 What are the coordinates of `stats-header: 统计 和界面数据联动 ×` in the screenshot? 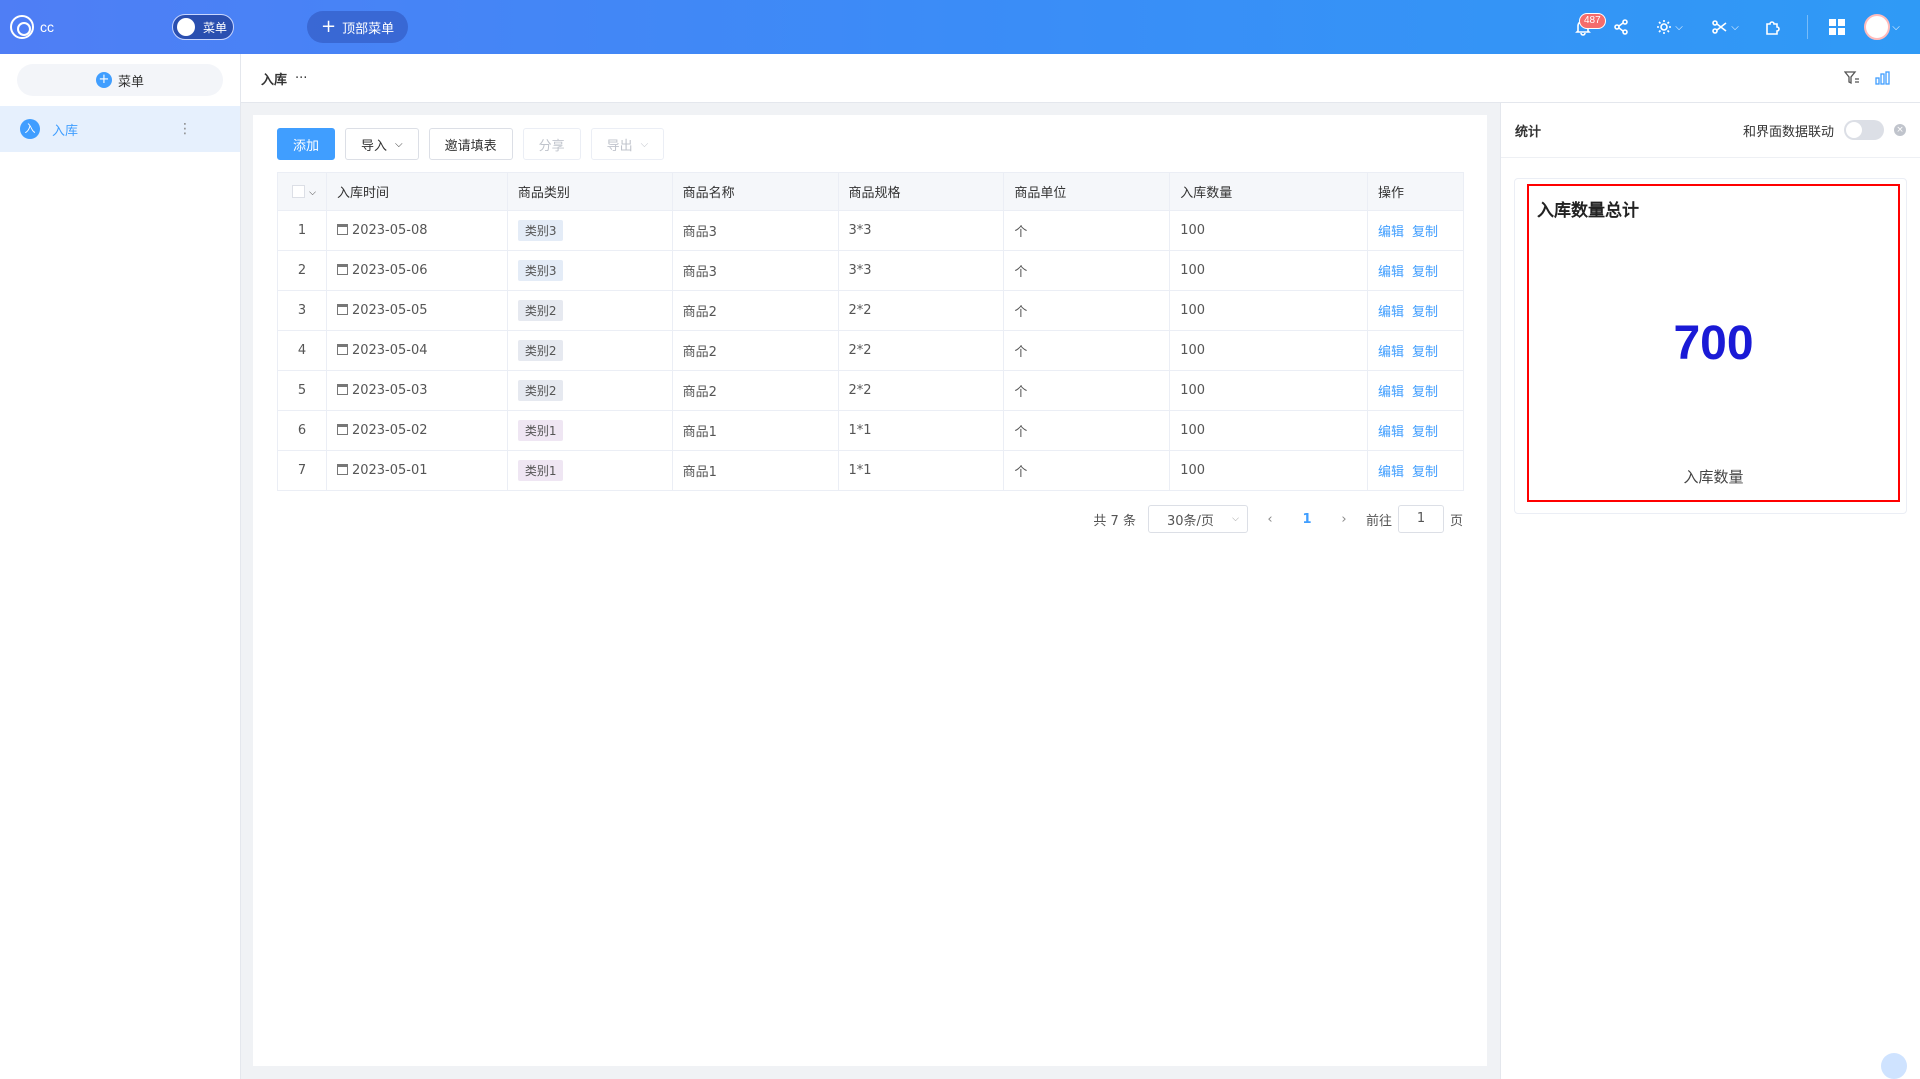 It's located at (1710, 130).